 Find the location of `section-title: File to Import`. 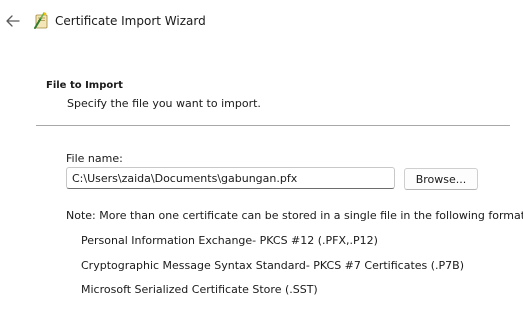

section-title: File to Import is located at coordinates (84, 85).